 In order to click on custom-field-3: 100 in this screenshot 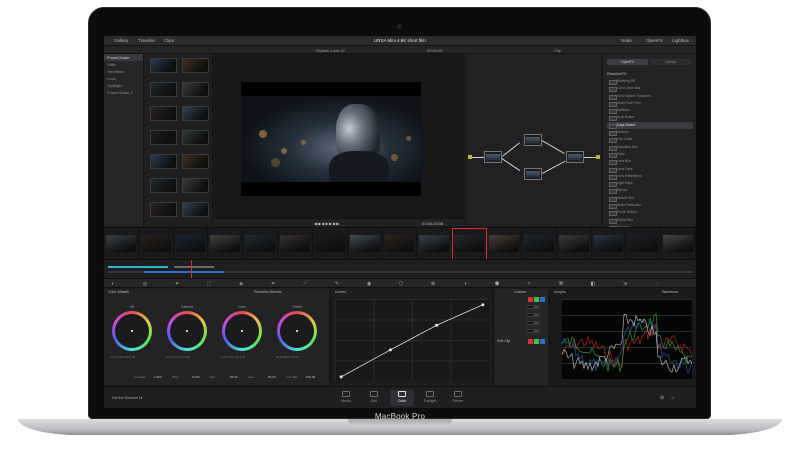, I will do `click(533, 323)`.